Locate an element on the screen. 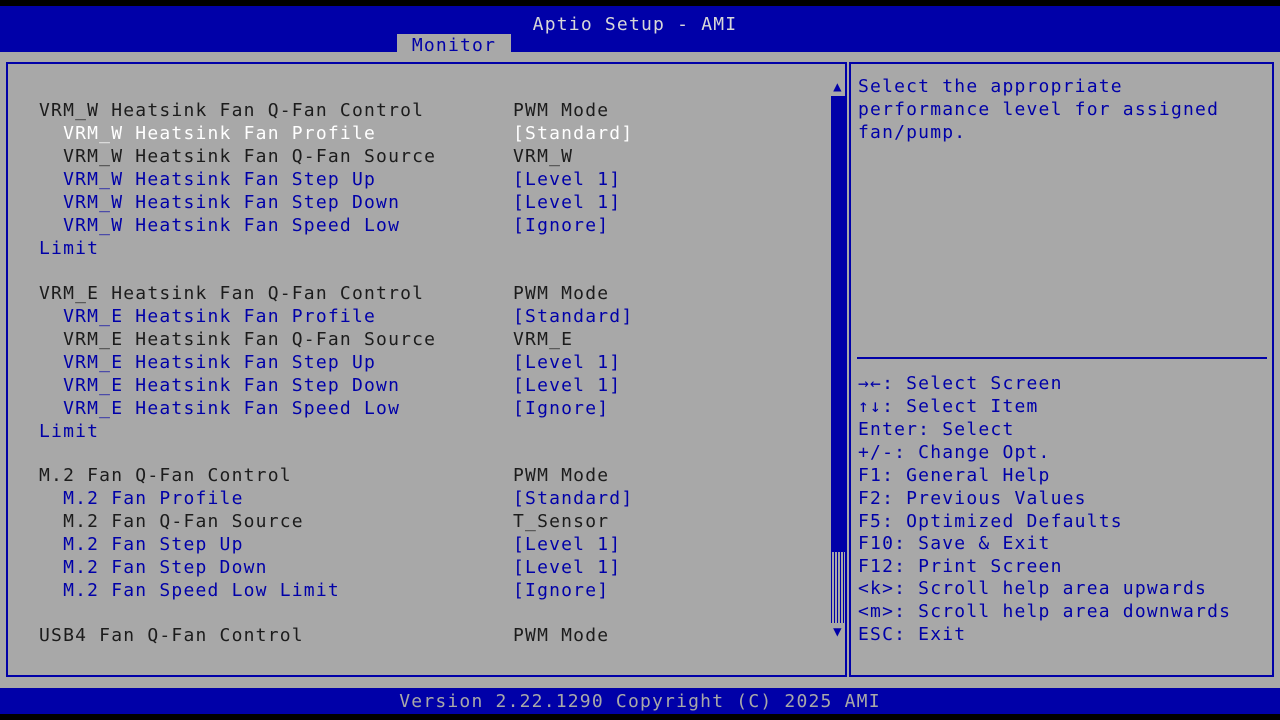 This screenshot has width=1280, height=720. key-hint-enter: Enter: Select is located at coordinates (936, 429).